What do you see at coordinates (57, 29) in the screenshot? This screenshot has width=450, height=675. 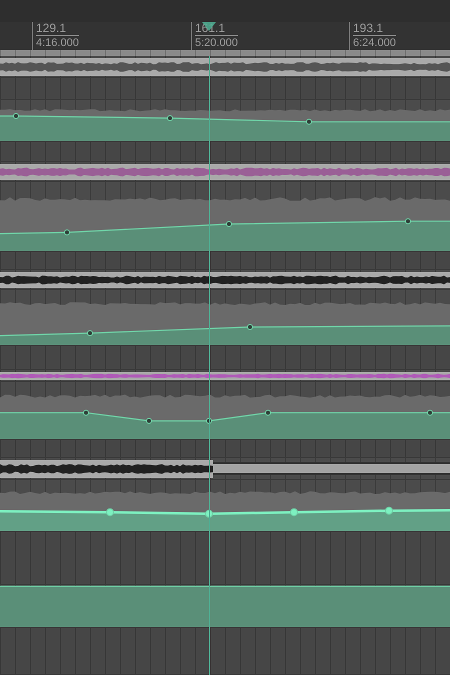 I see `bar-number: 129.1` at bounding box center [57, 29].